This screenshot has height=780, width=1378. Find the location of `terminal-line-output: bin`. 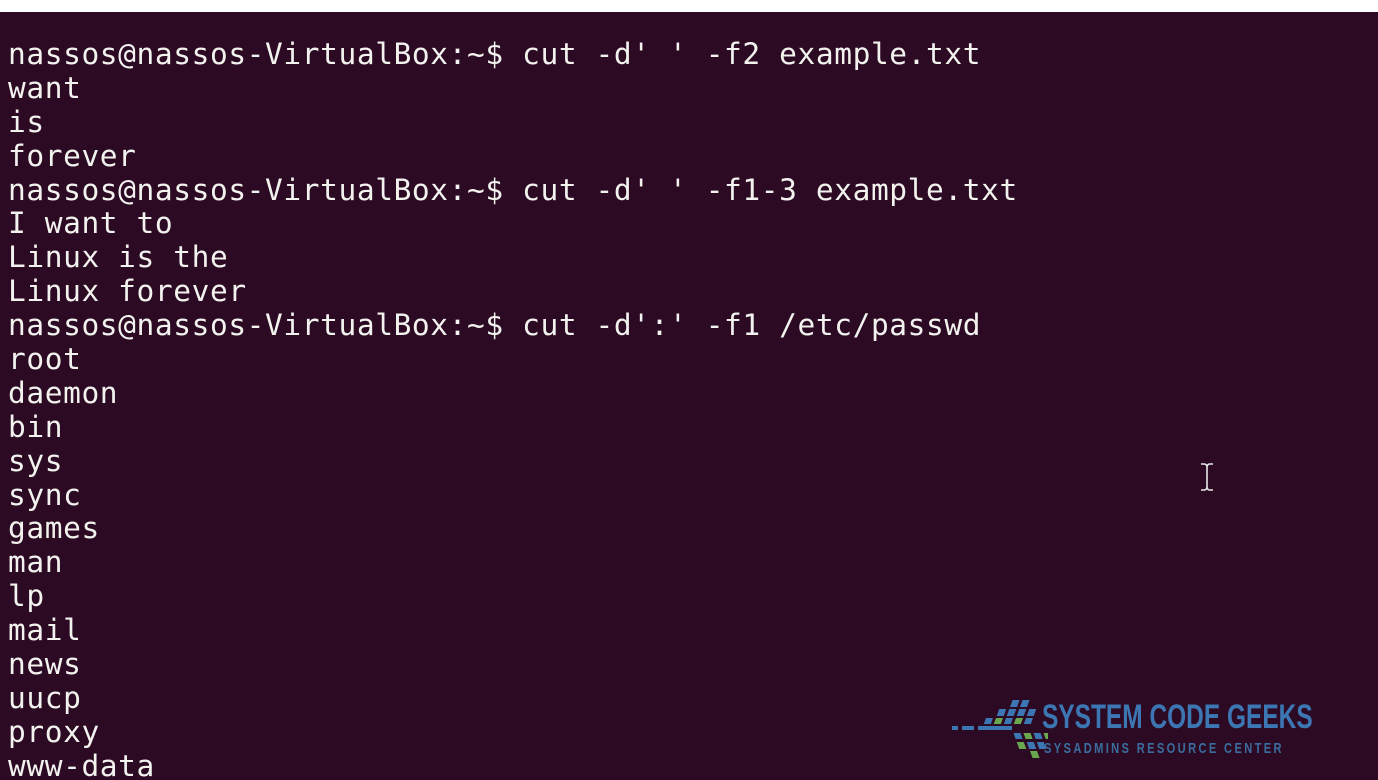

terminal-line-output: bin is located at coordinates (36, 426).